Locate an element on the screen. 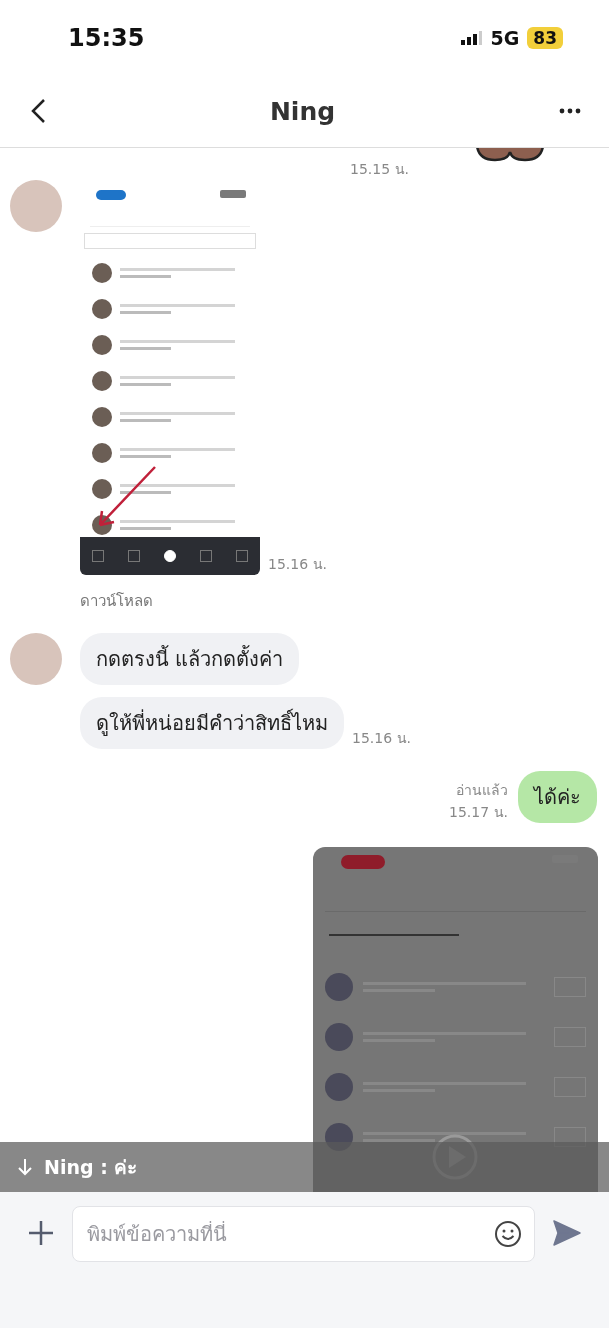 The height and width of the screenshot is (1328, 609). down-arrow-icon is located at coordinates (25, 1167).